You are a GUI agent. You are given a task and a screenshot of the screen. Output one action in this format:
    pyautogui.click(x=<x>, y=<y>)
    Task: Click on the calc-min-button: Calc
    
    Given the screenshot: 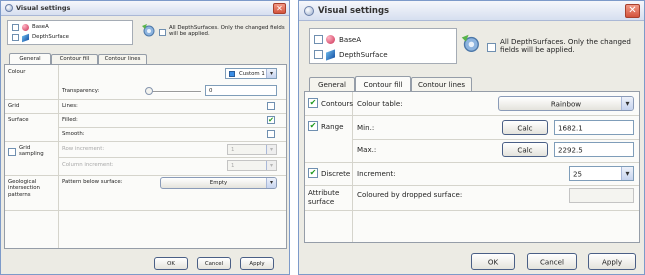 What is the action you would take?
    pyautogui.click(x=525, y=127)
    